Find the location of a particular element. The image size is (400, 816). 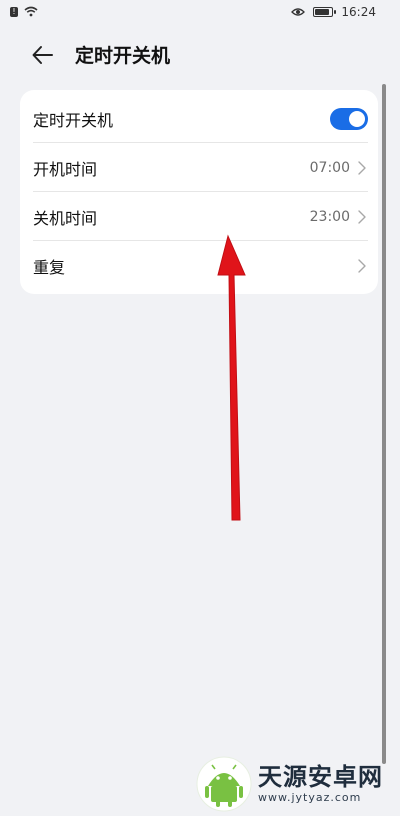

watermark-text: 天源安卓网 www.jytyaz.com is located at coordinates (320, 784).